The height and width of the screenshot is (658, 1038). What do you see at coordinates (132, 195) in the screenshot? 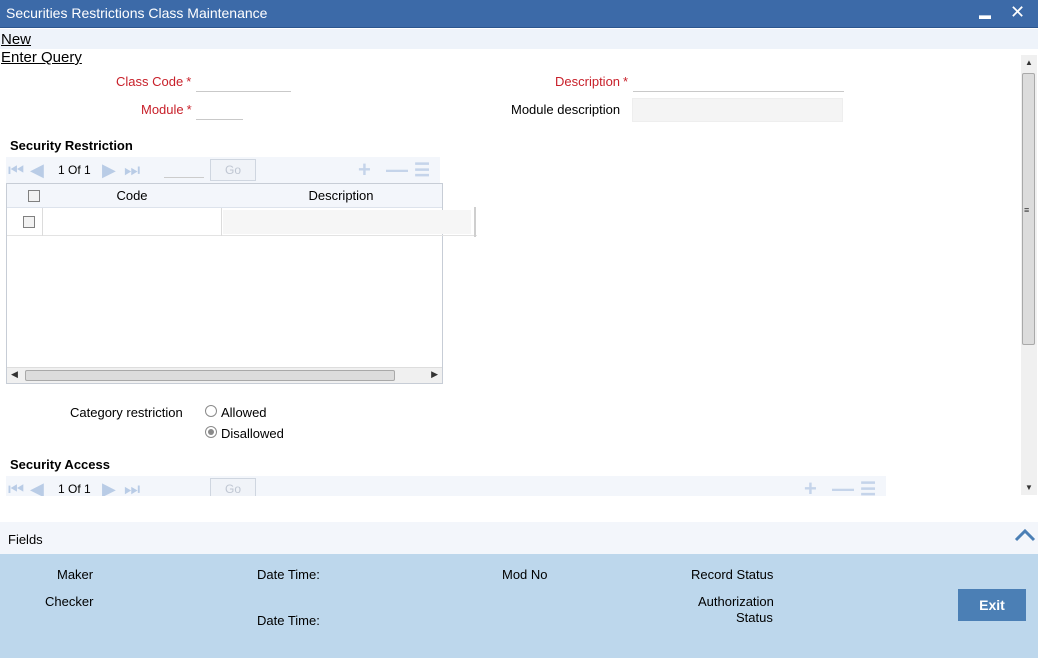
I see `column-header-code: Code` at bounding box center [132, 195].